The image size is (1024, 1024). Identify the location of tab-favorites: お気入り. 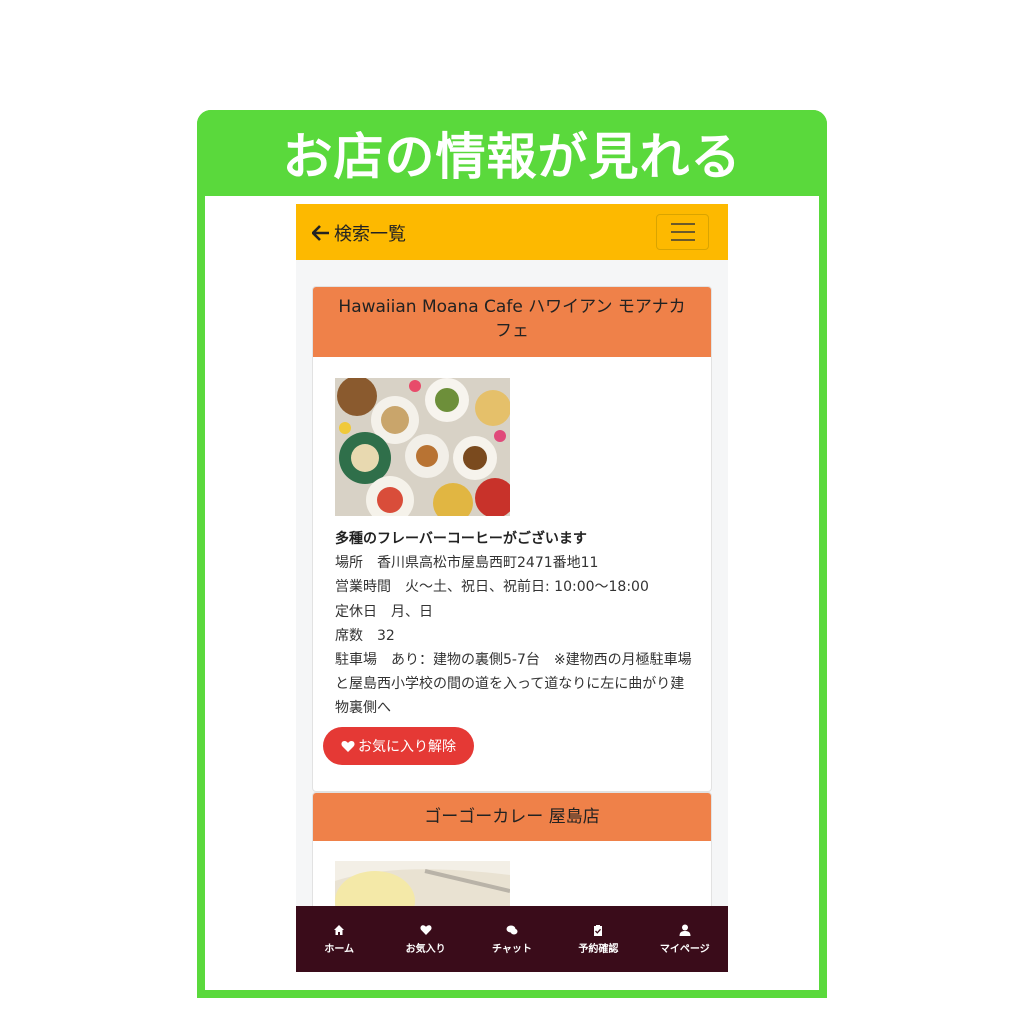
(426, 939).